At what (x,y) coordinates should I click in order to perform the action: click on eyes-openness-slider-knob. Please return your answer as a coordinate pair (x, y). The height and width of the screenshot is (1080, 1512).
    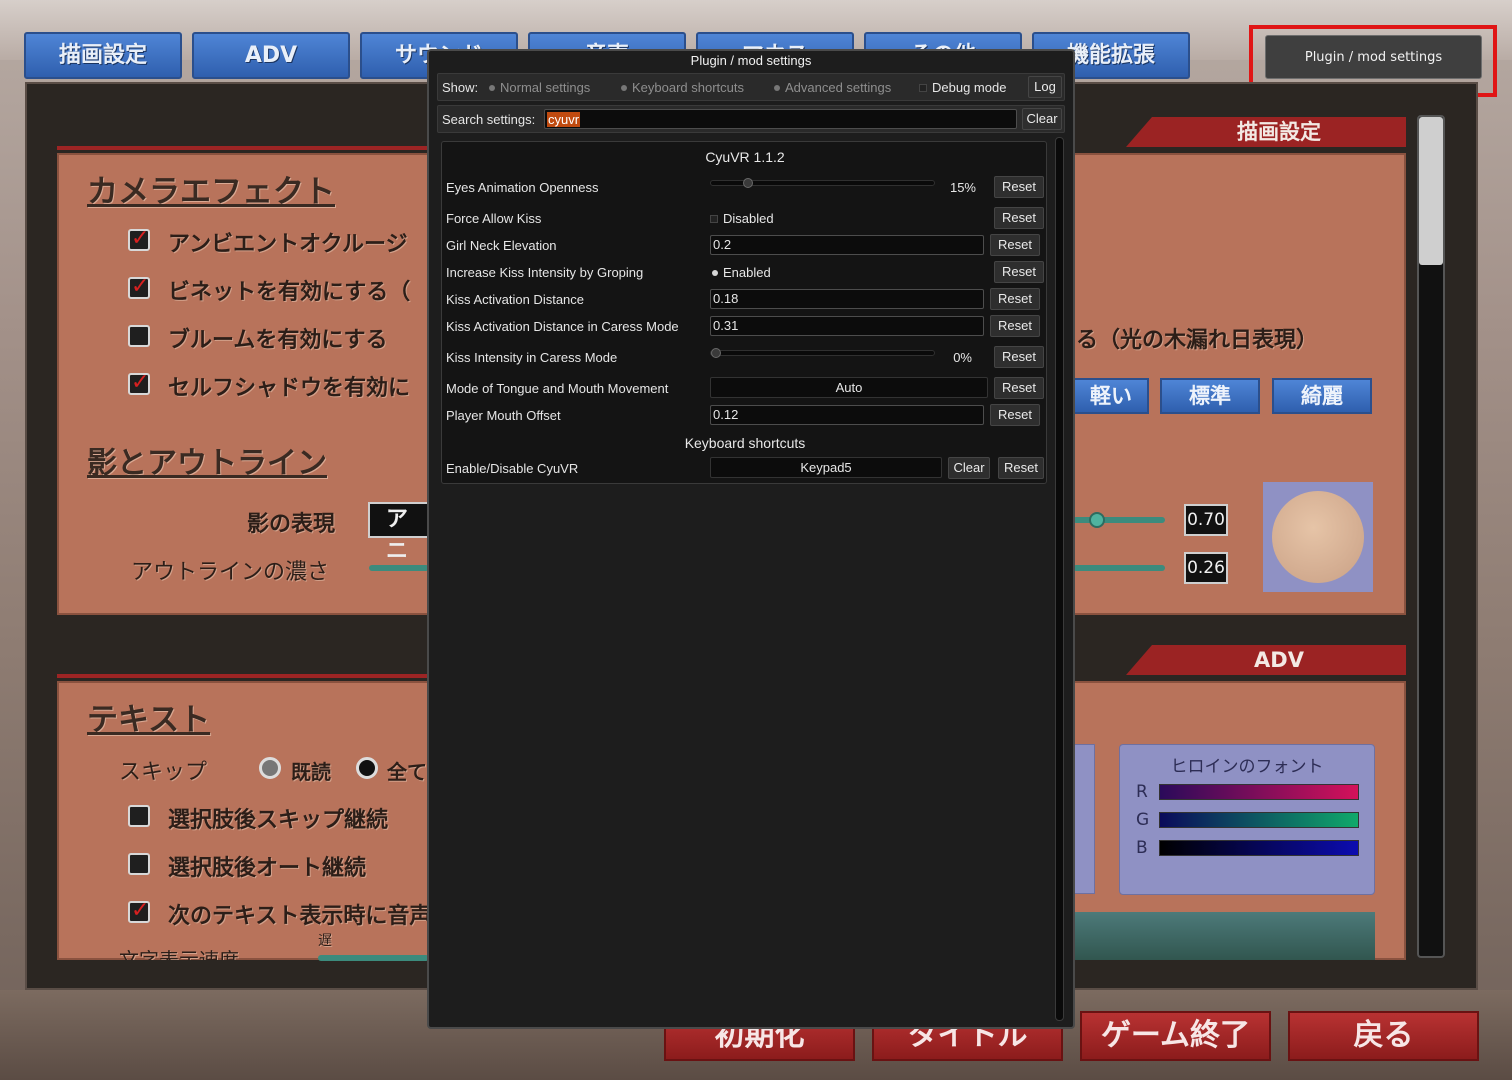
    Looking at the image, I should click on (748, 183).